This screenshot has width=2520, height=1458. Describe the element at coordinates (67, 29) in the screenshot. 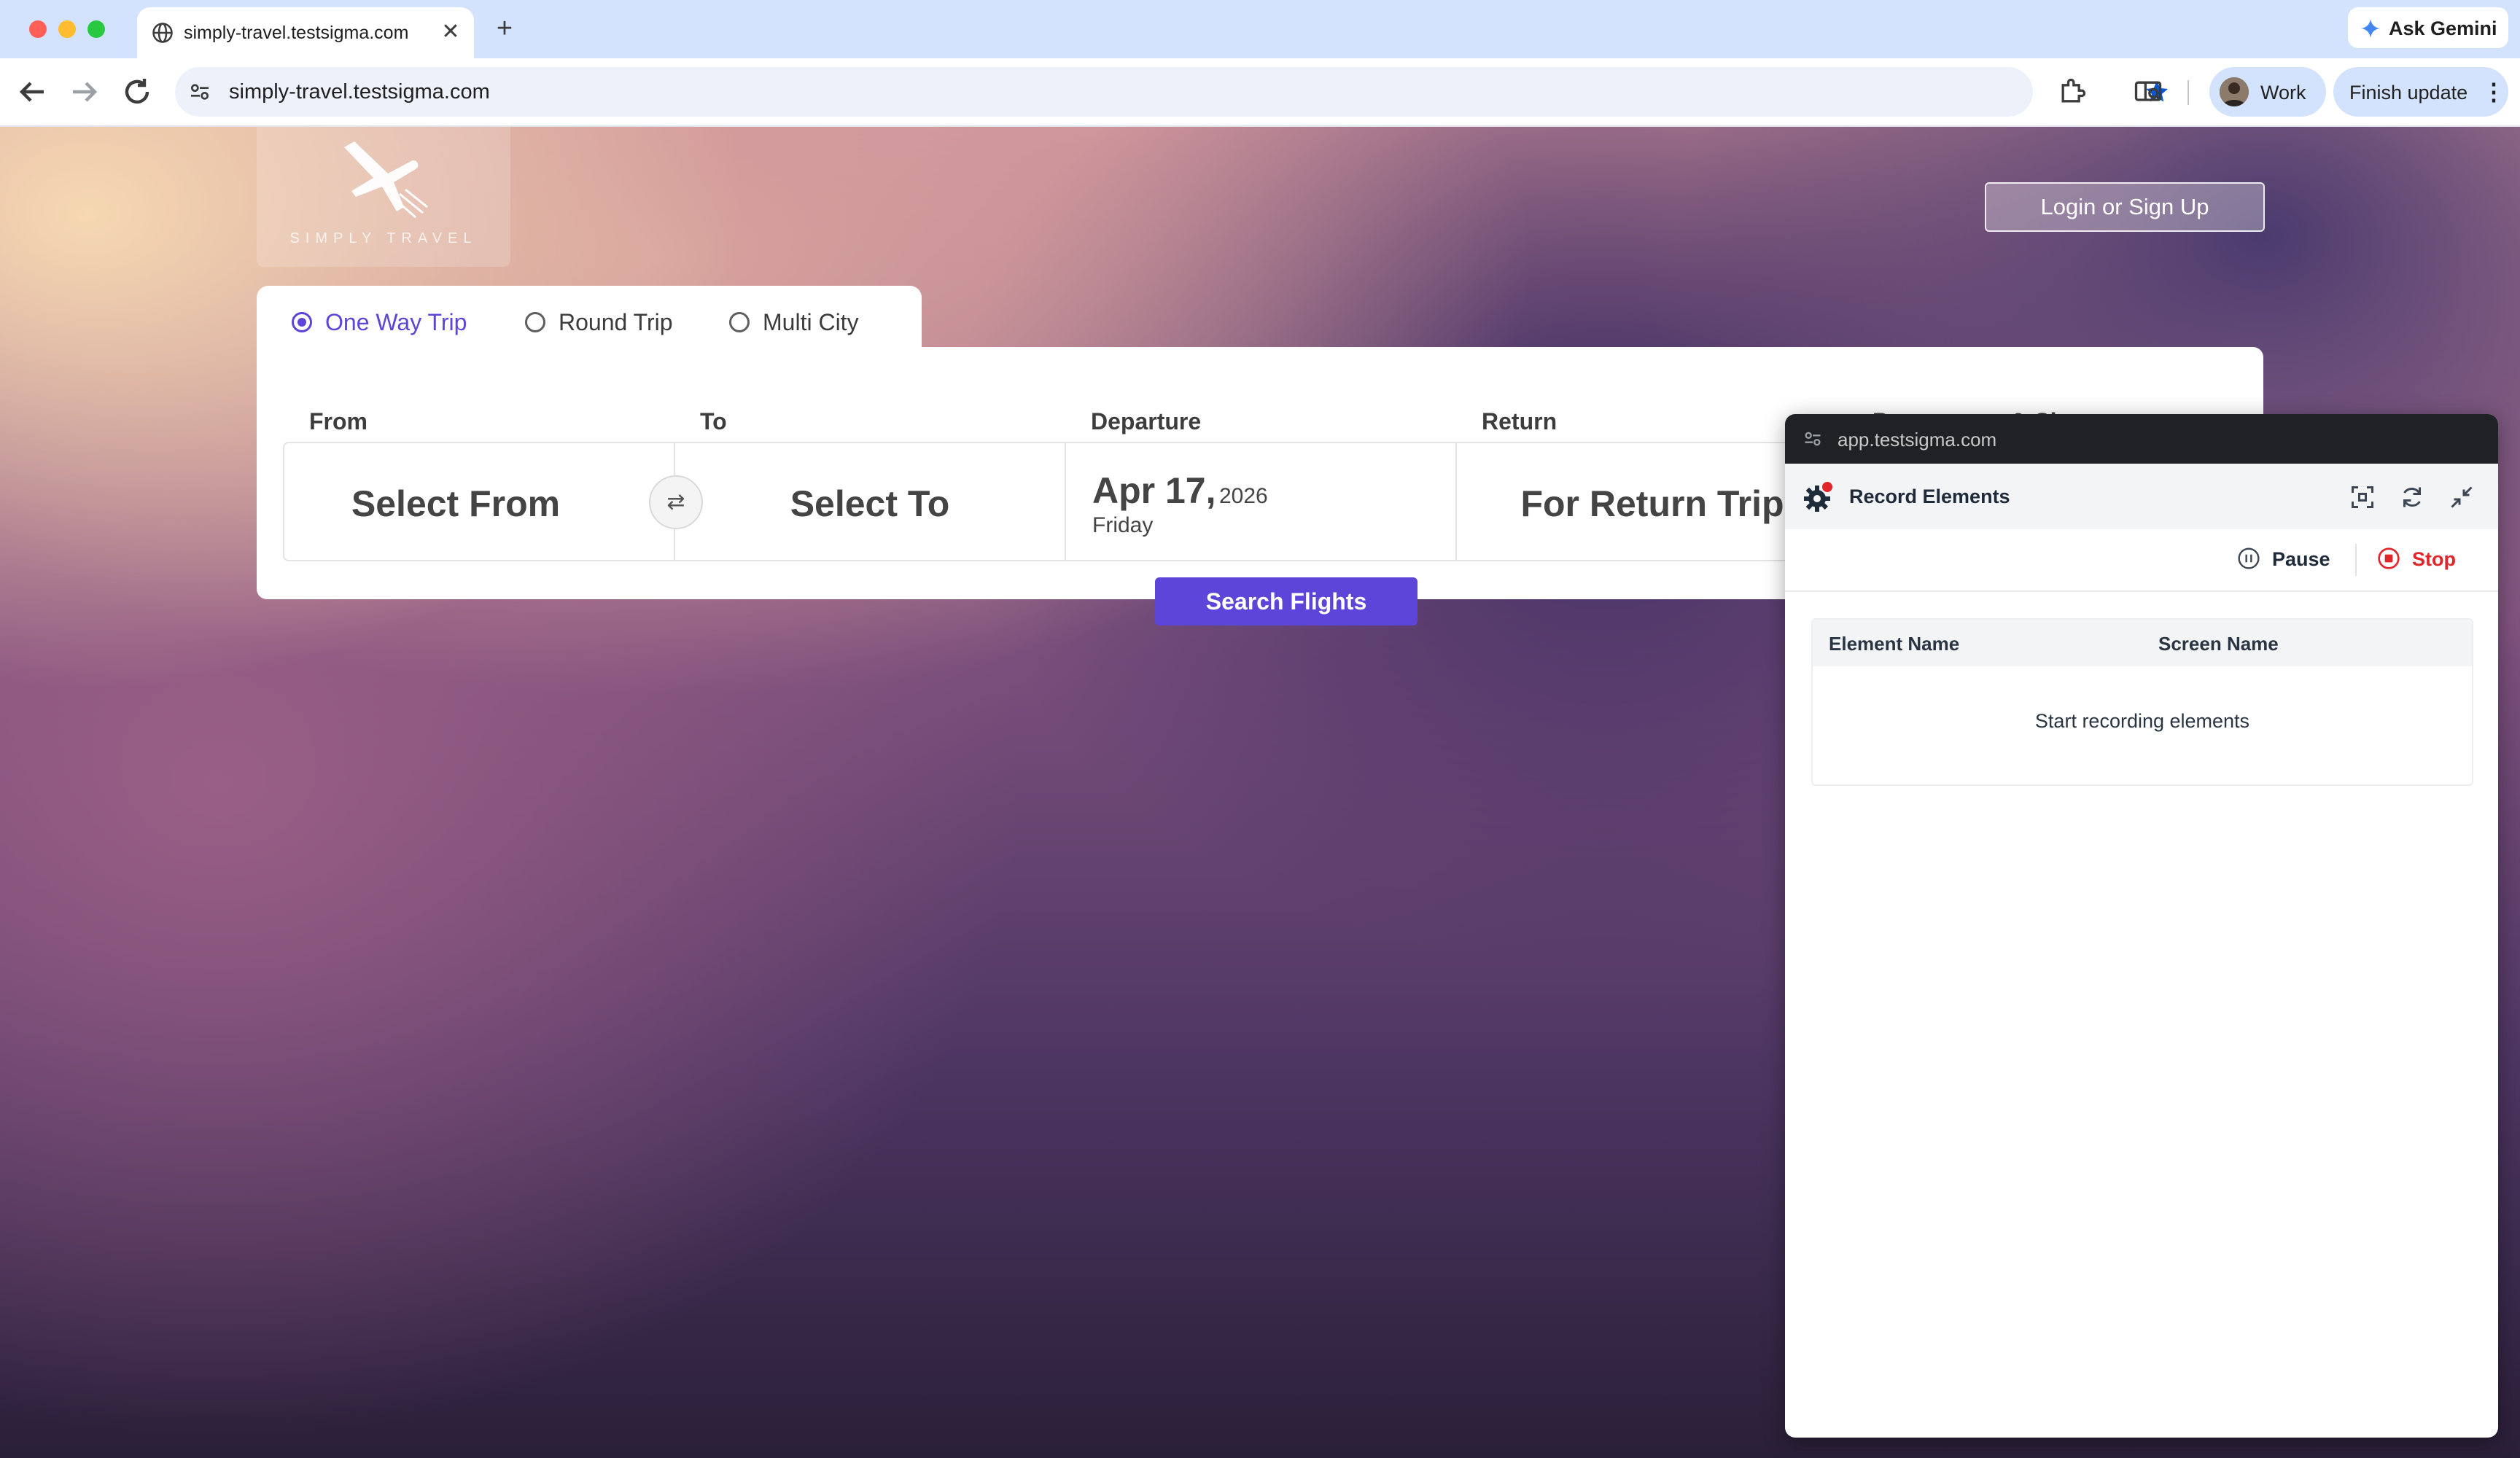

I see `window-minimize-button` at that location.